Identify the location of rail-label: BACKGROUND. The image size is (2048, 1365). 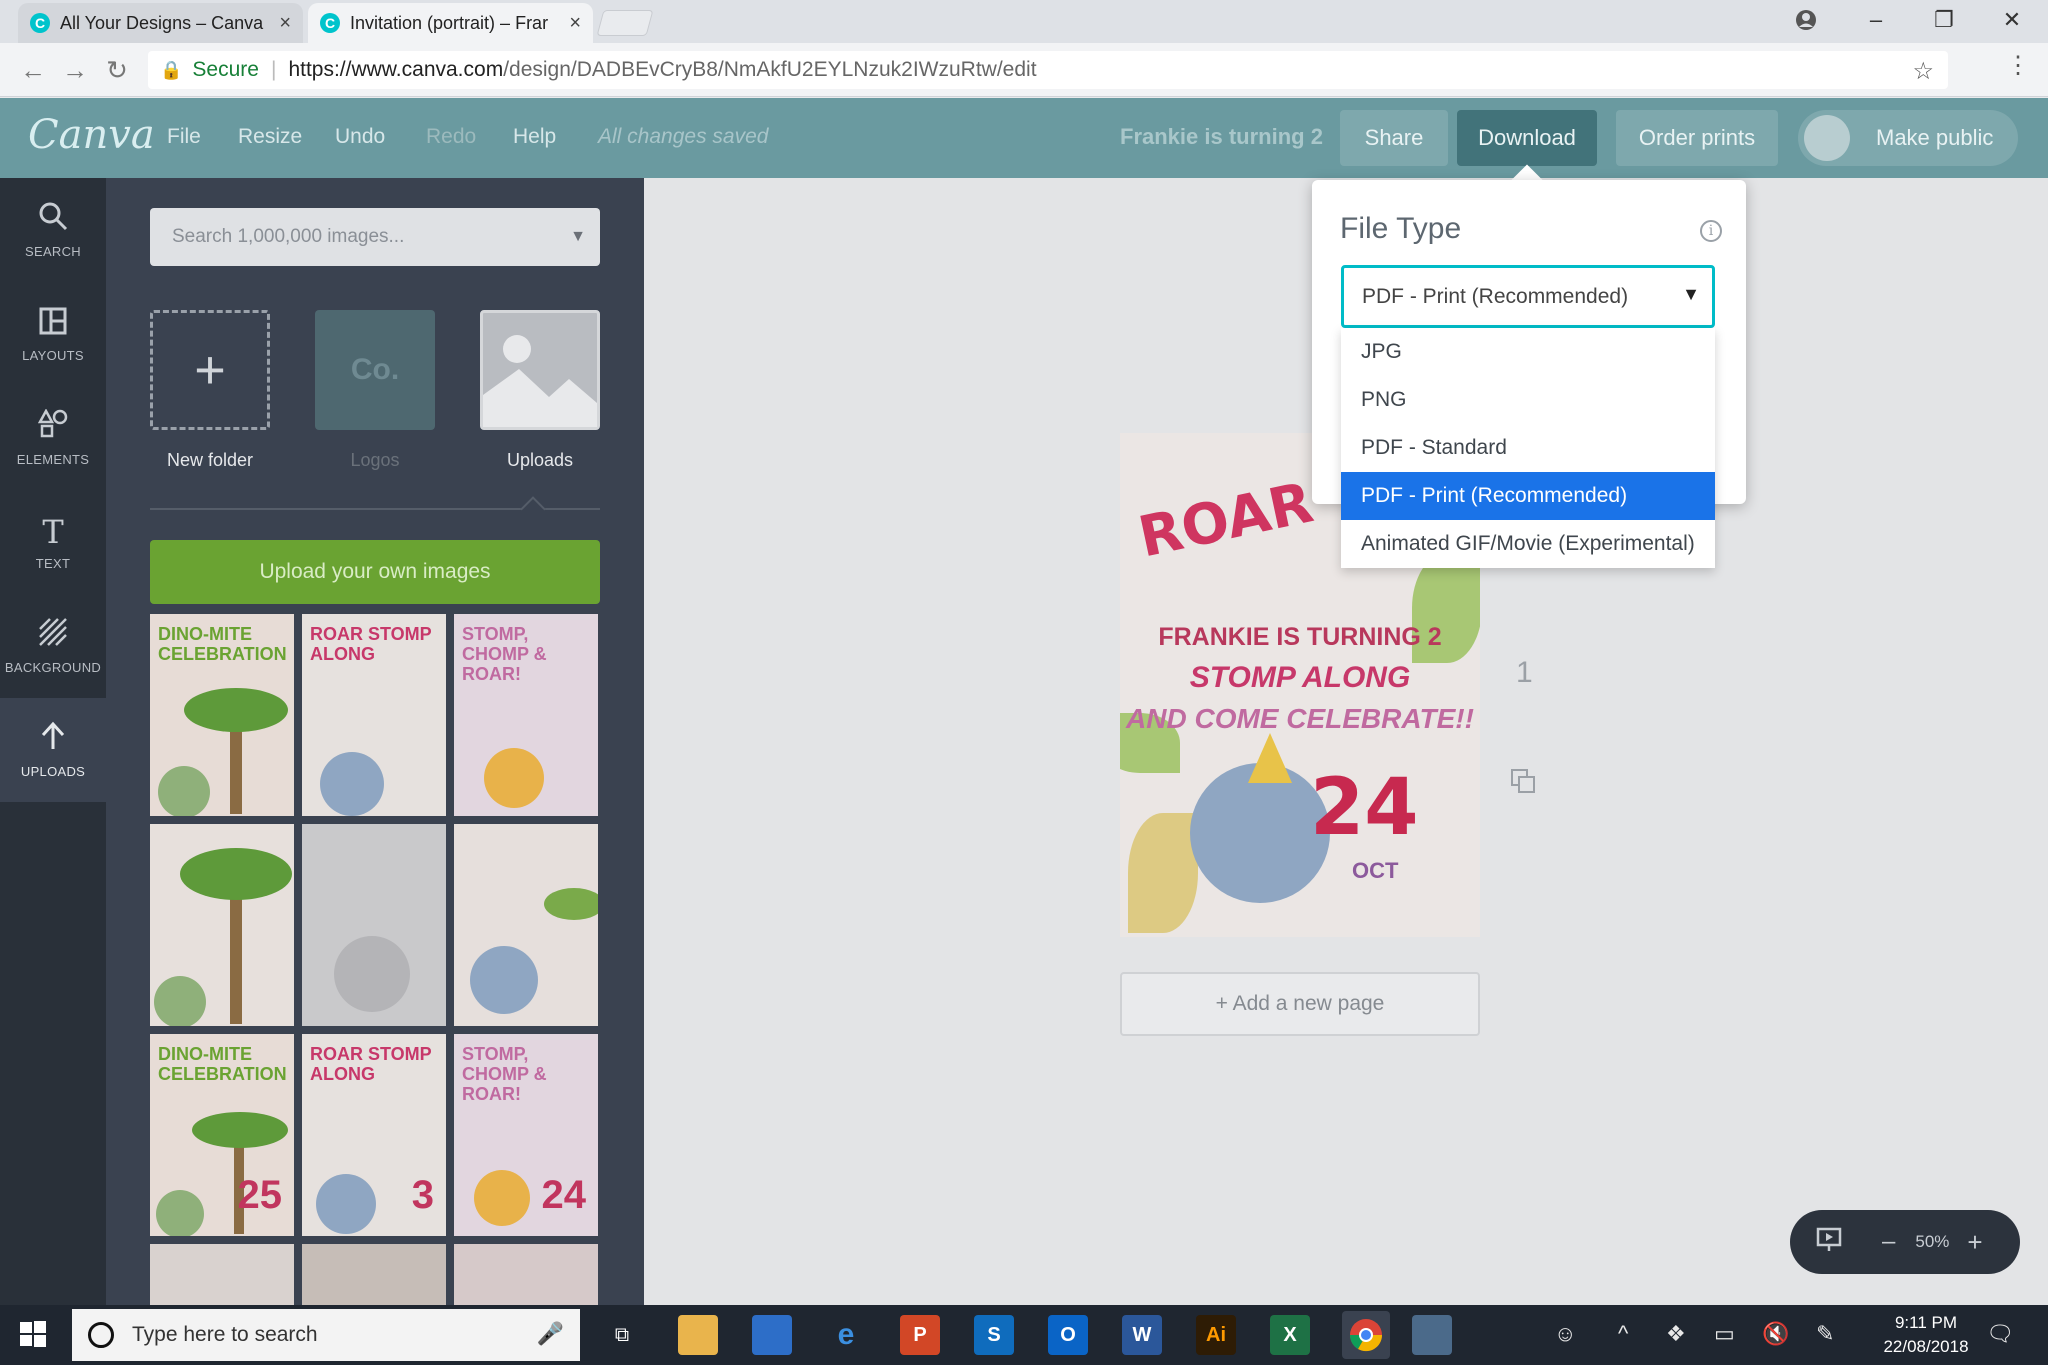
(53, 667).